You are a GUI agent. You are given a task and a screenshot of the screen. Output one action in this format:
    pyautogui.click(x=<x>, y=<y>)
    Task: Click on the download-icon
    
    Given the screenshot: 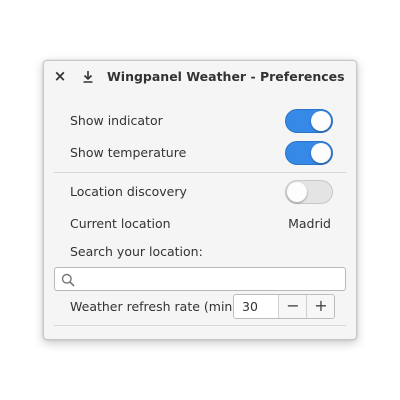 What is the action you would take?
    pyautogui.click(x=88, y=76)
    